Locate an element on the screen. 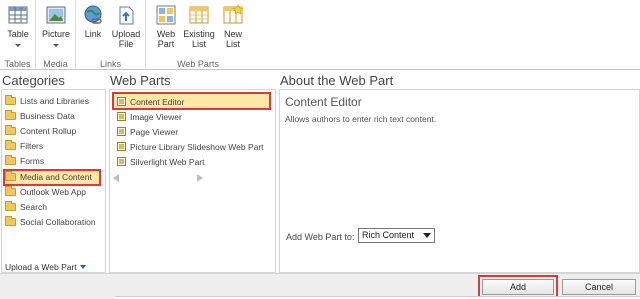 Image resolution: width=640 pixels, height=299 pixels. add-button-highlight is located at coordinates (518, 286).